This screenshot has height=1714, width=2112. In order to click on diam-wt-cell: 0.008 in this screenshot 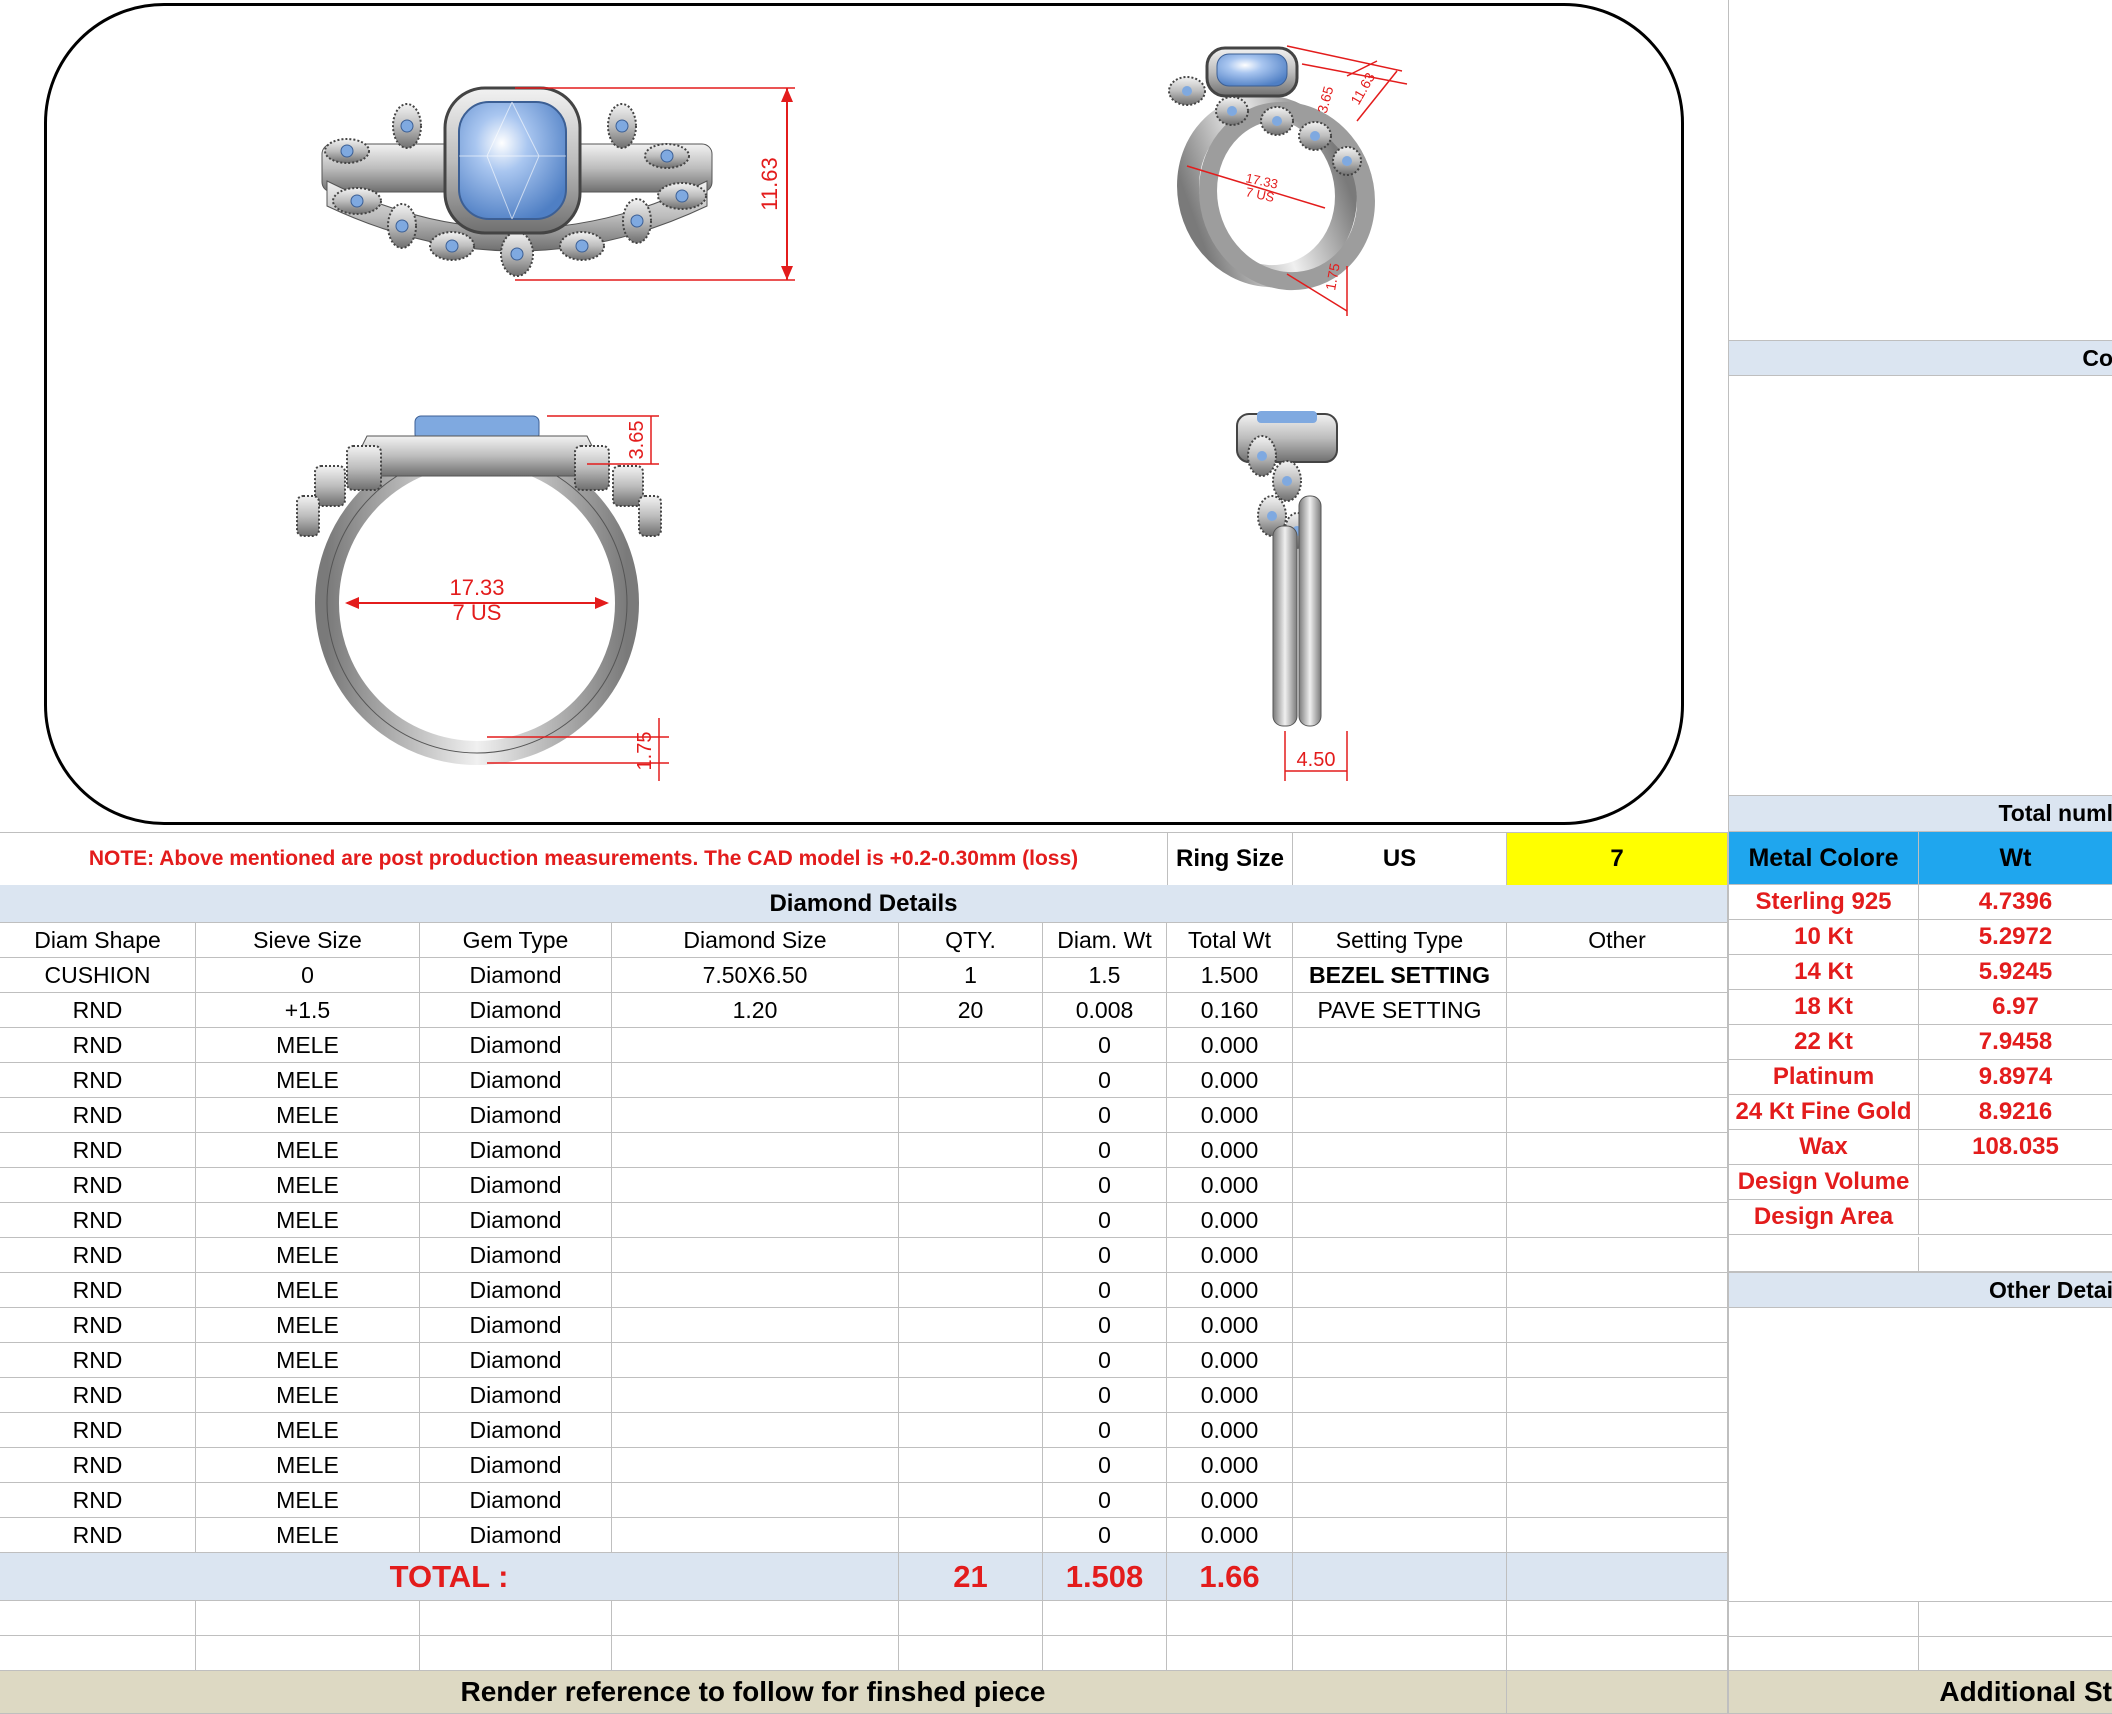, I will do `click(1105, 1010)`.